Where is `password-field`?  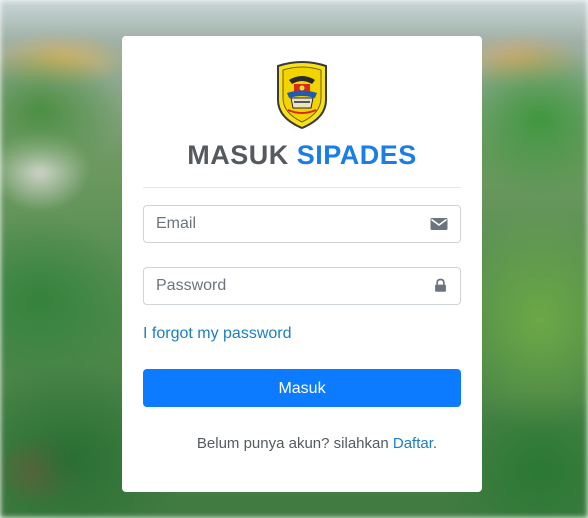
password-field is located at coordinates (302, 286).